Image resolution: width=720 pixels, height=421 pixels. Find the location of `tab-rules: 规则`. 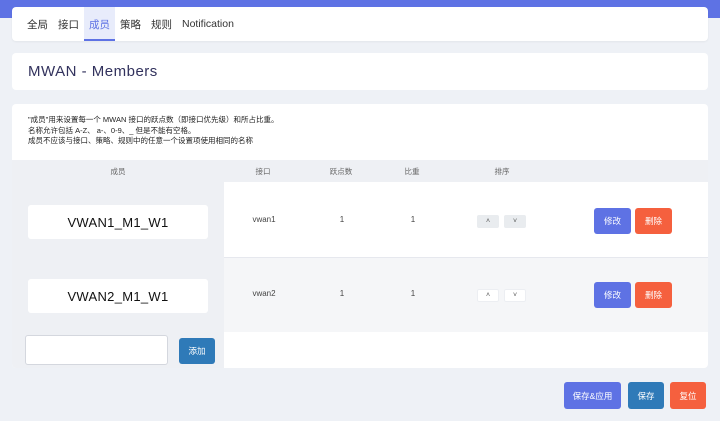

tab-rules: 规则 is located at coordinates (161, 24).